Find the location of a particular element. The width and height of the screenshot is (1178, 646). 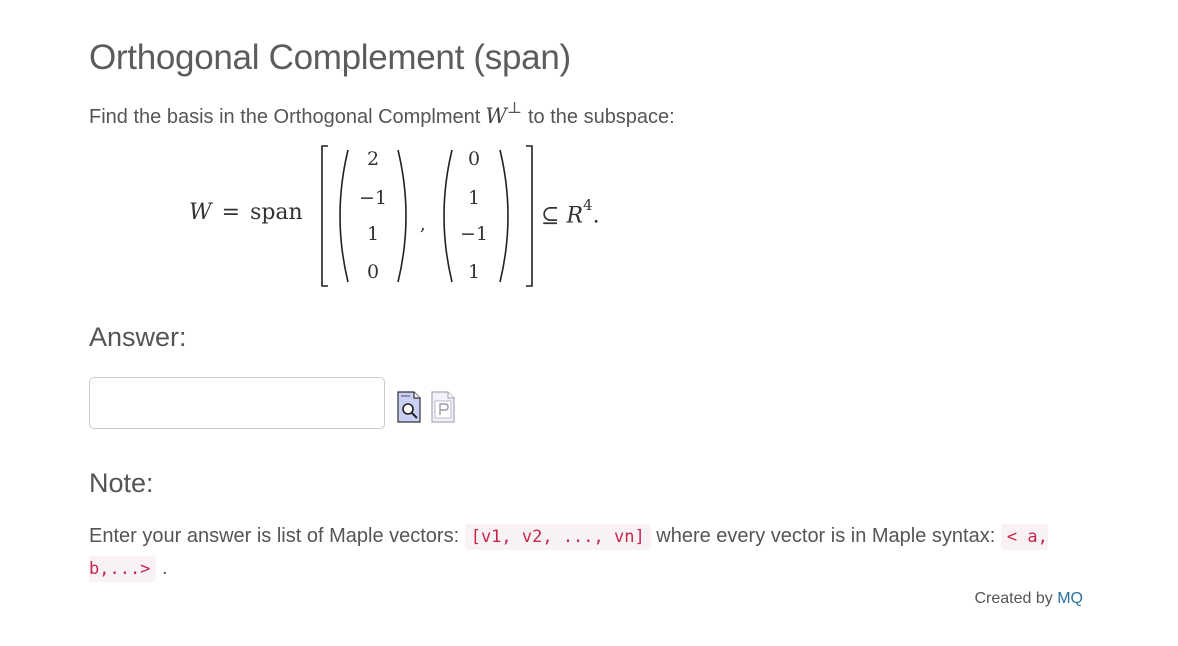

paste-icon is located at coordinates (443, 407).